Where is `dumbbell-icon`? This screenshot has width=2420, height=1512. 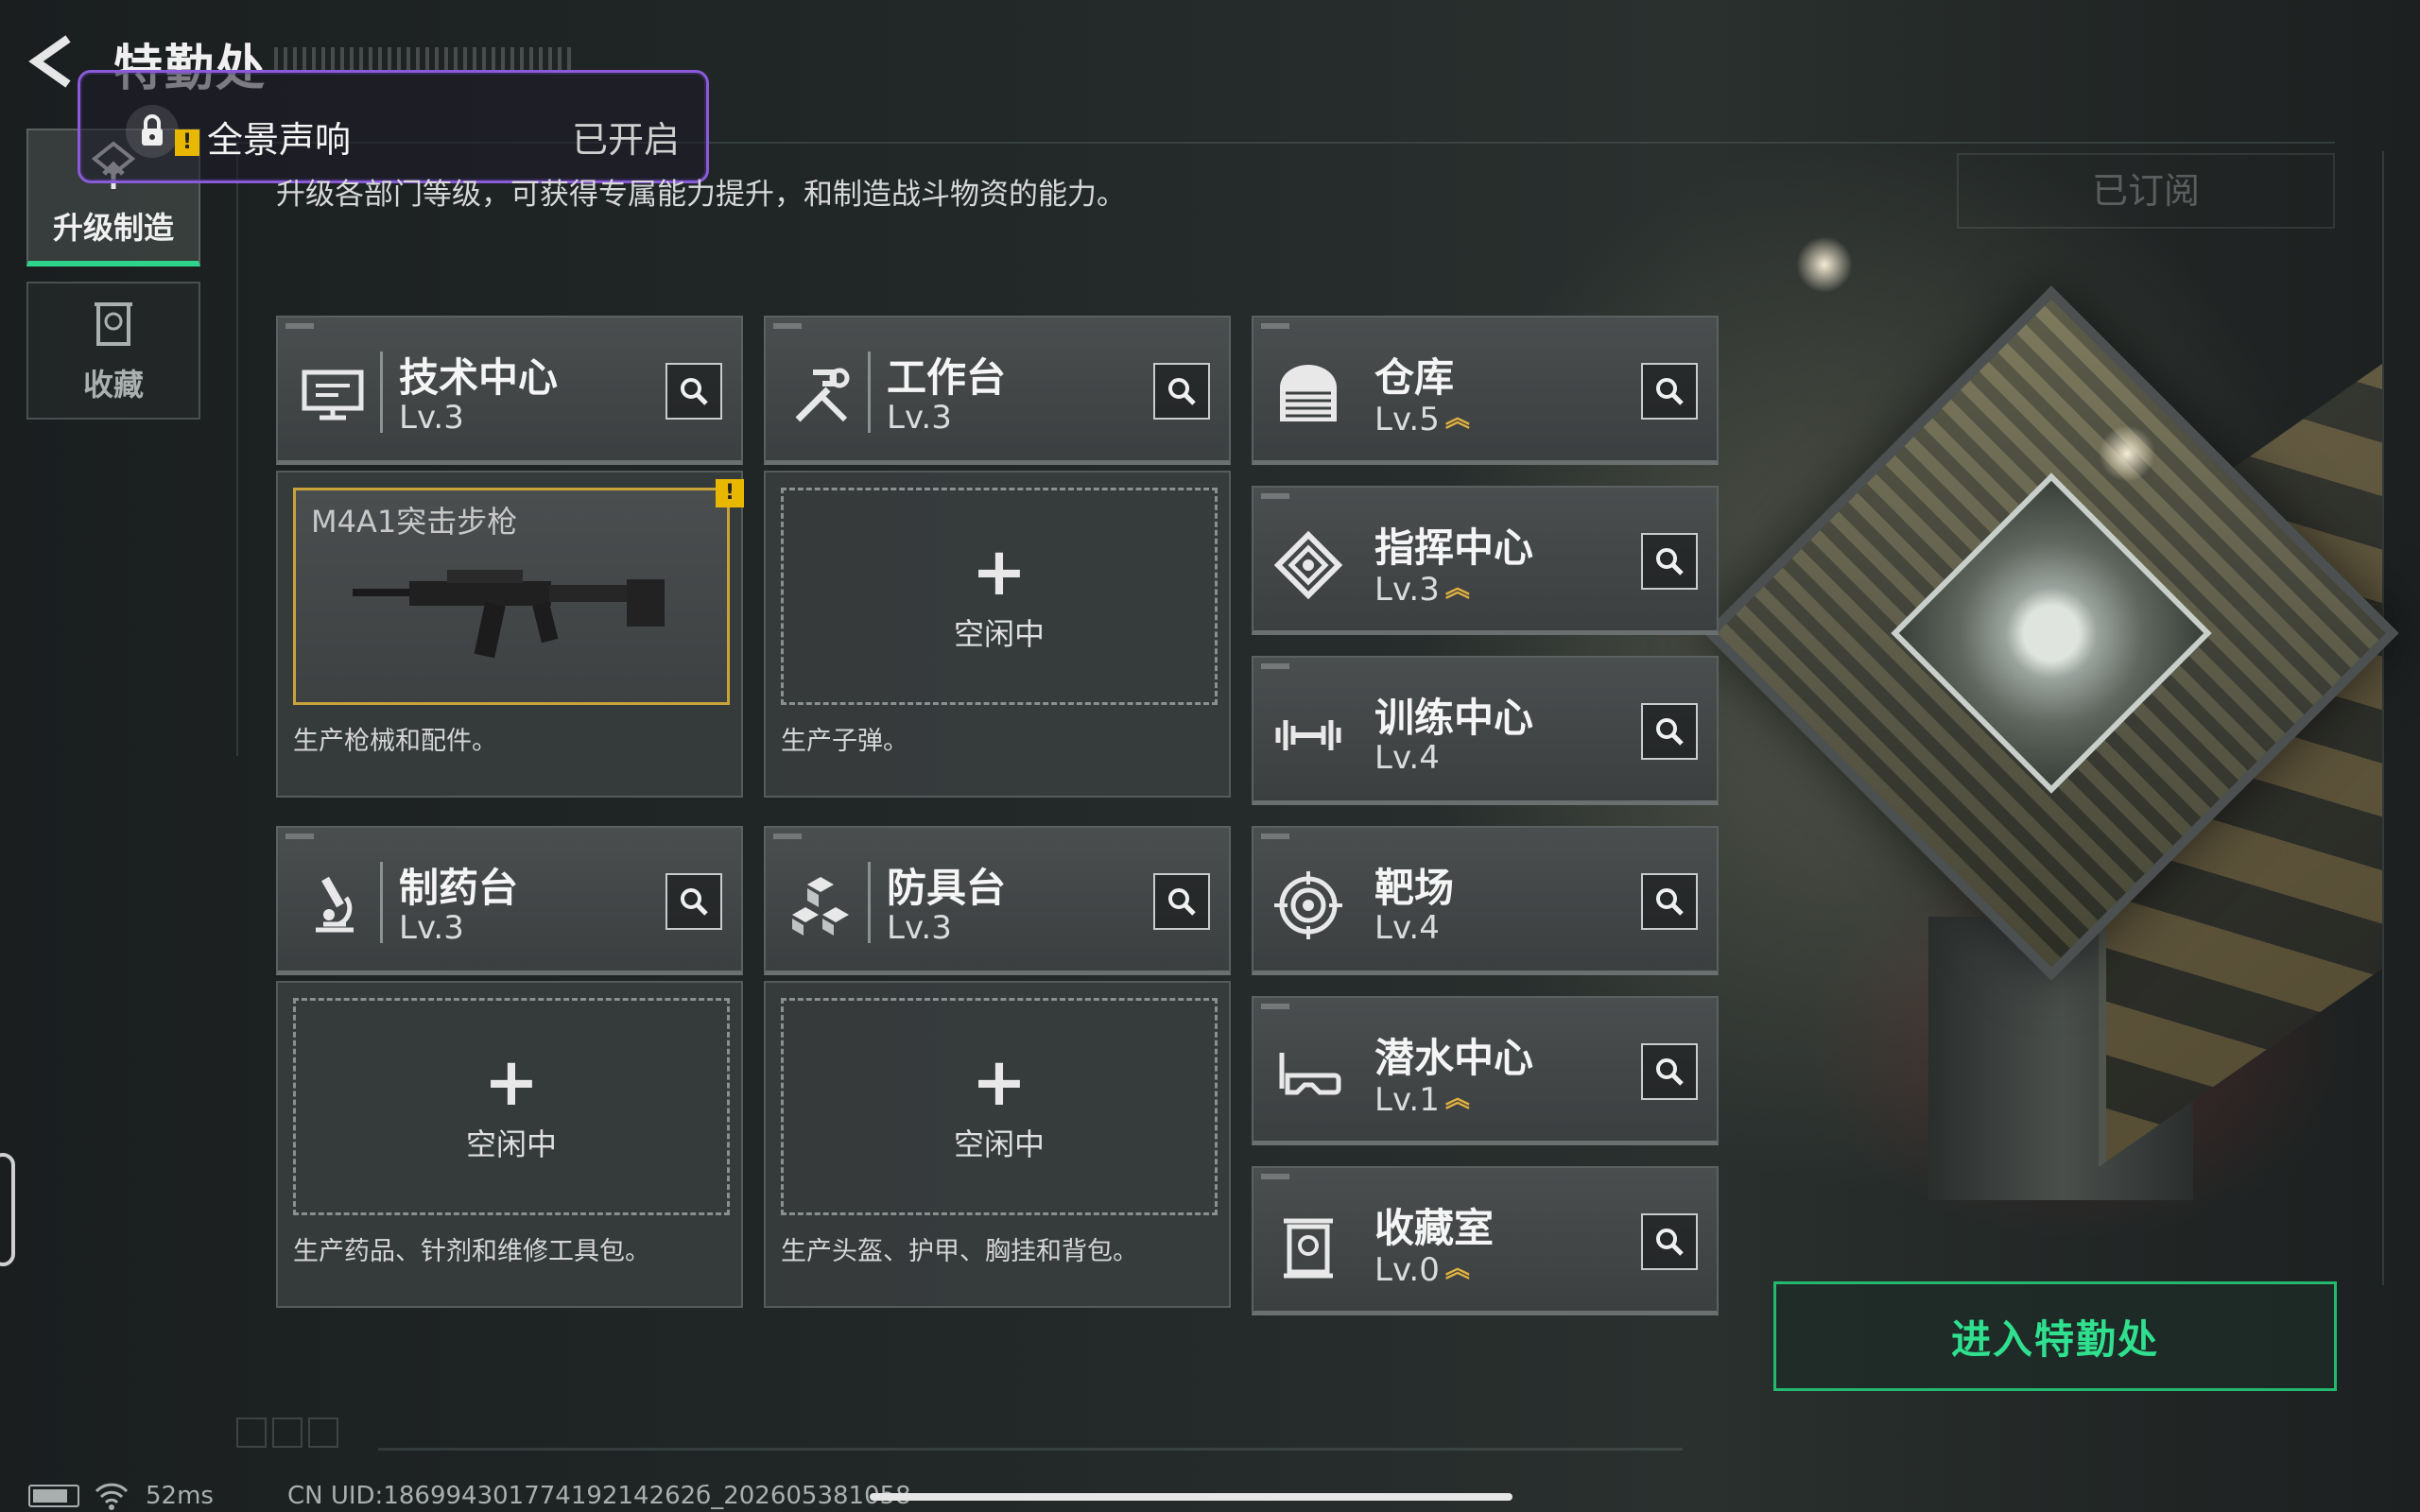
dumbbell-icon is located at coordinates (1308, 735).